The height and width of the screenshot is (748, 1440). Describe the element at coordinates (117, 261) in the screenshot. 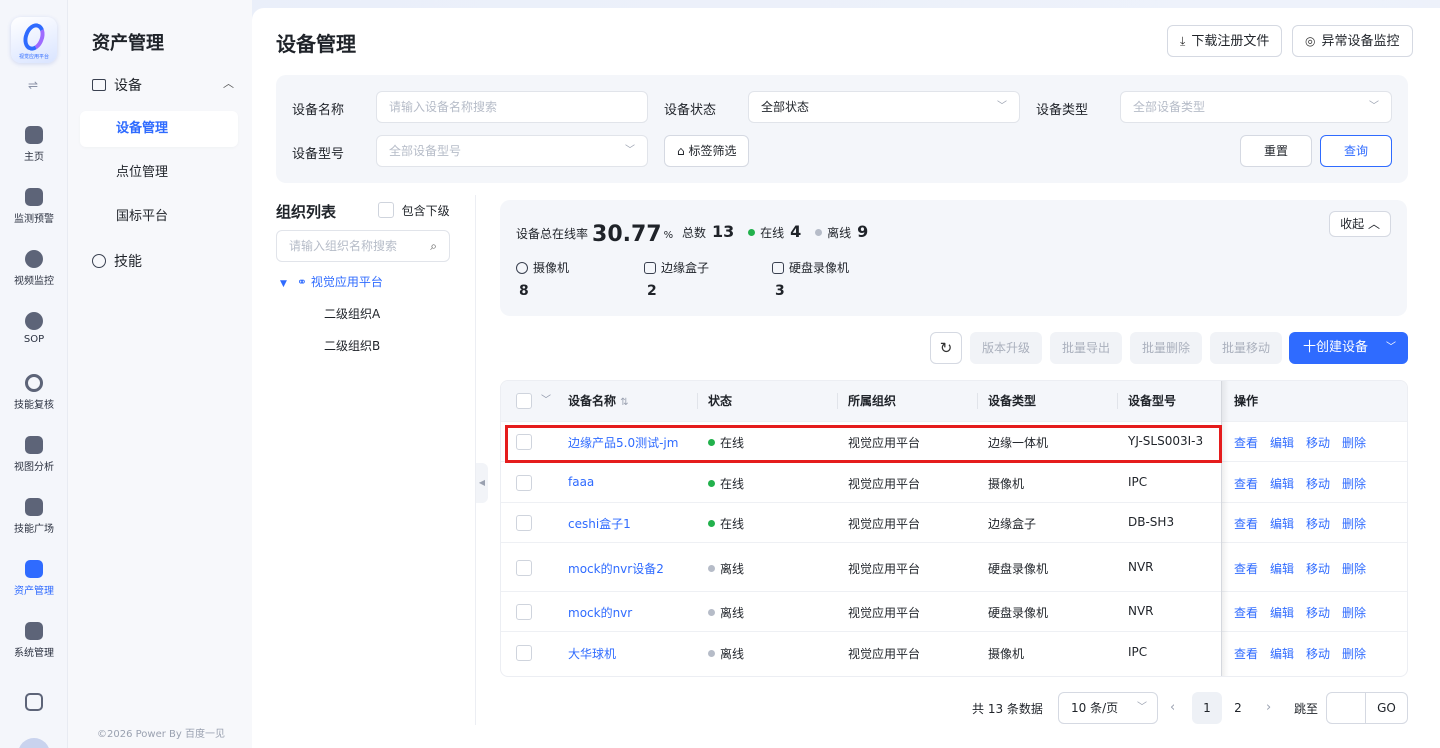

I see `subnav-group-skill: 技能` at that location.